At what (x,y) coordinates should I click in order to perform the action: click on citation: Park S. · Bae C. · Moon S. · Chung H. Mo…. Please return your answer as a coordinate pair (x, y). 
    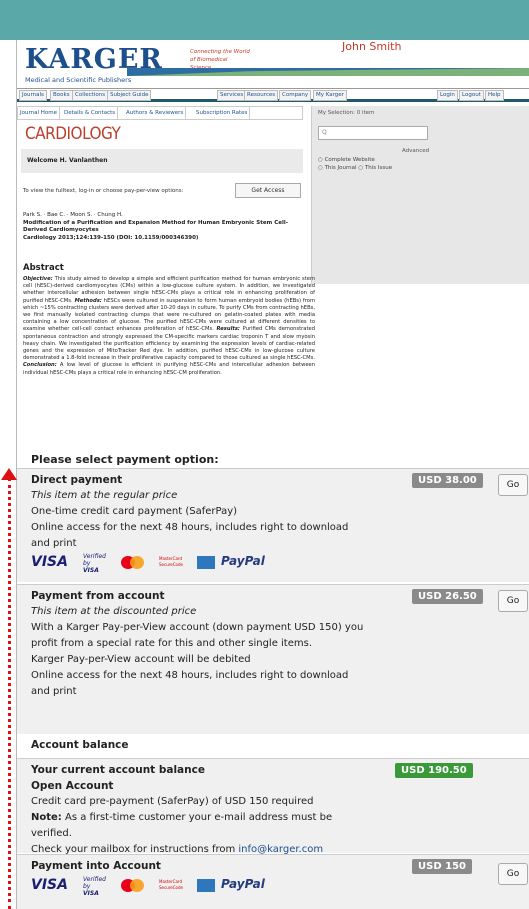
    Looking at the image, I should click on (164, 227).